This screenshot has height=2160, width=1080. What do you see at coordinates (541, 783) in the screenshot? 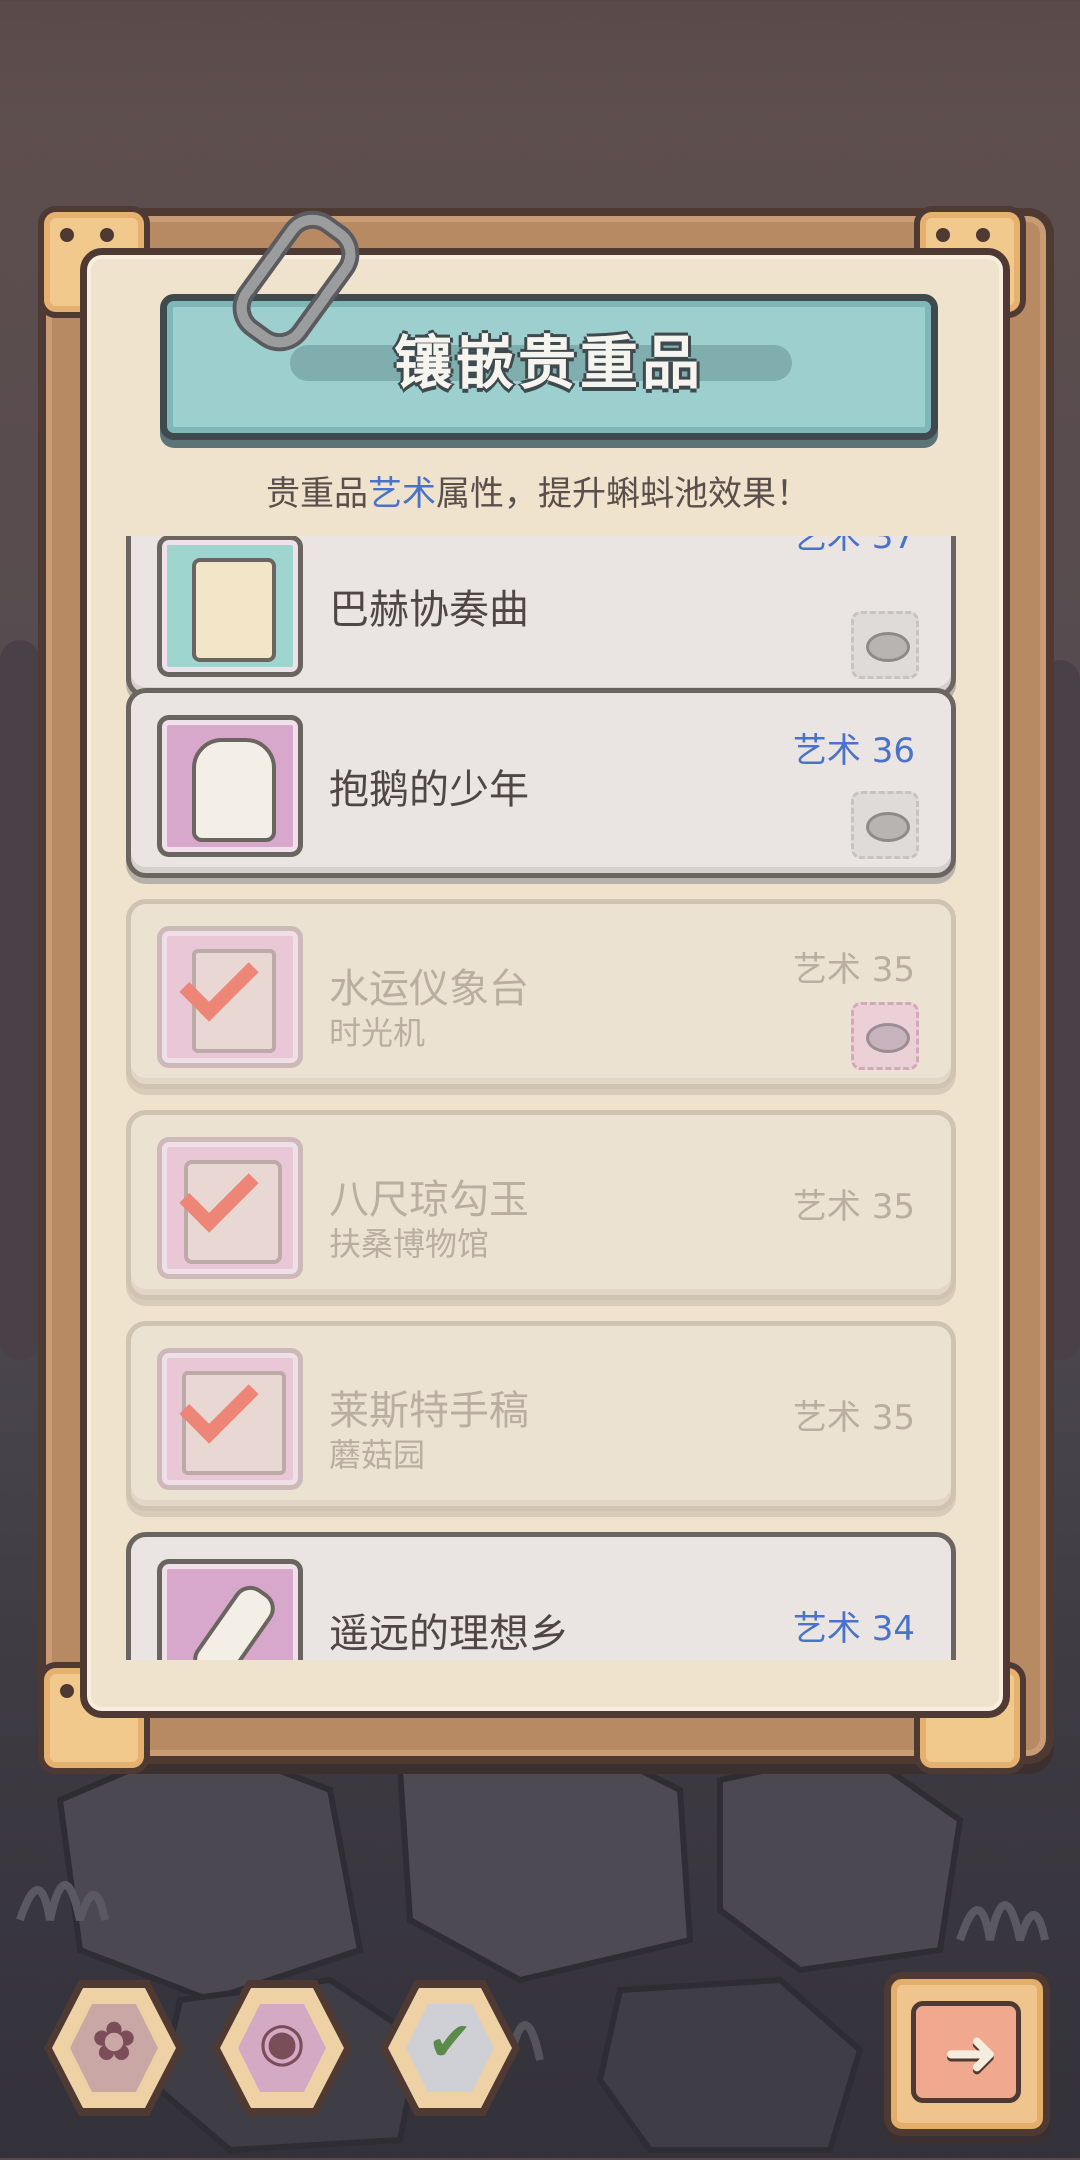
I see `list-item: 抱鹅的少年 艺术 36` at bounding box center [541, 783].